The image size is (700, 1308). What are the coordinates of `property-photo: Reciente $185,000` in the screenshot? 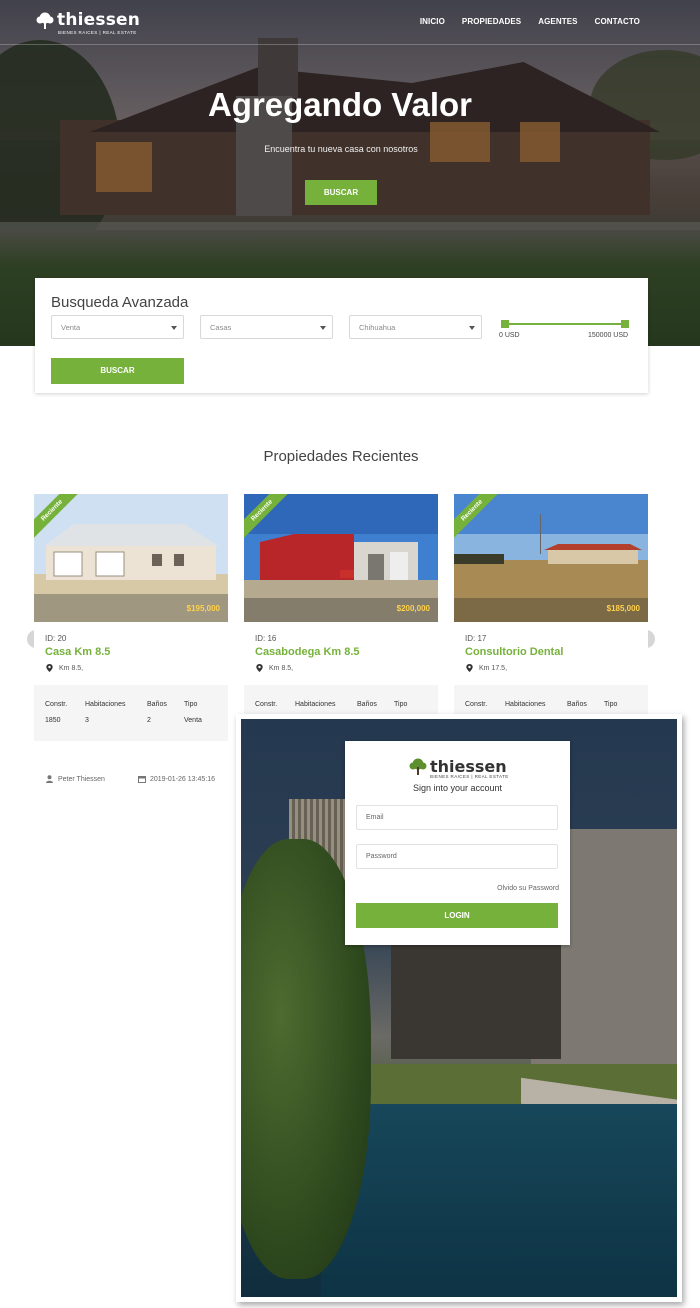 It's located at (551, 558).